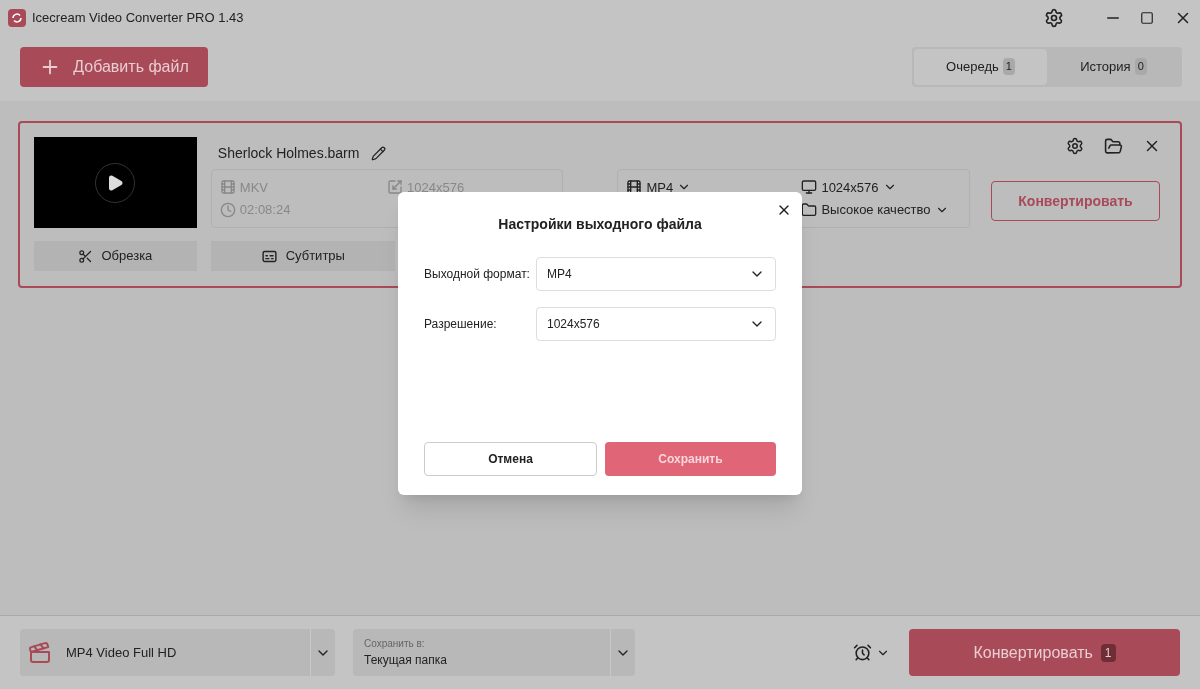 The image size is (1200, 689). I want to click on tab: История 0, so click(1113, 66).